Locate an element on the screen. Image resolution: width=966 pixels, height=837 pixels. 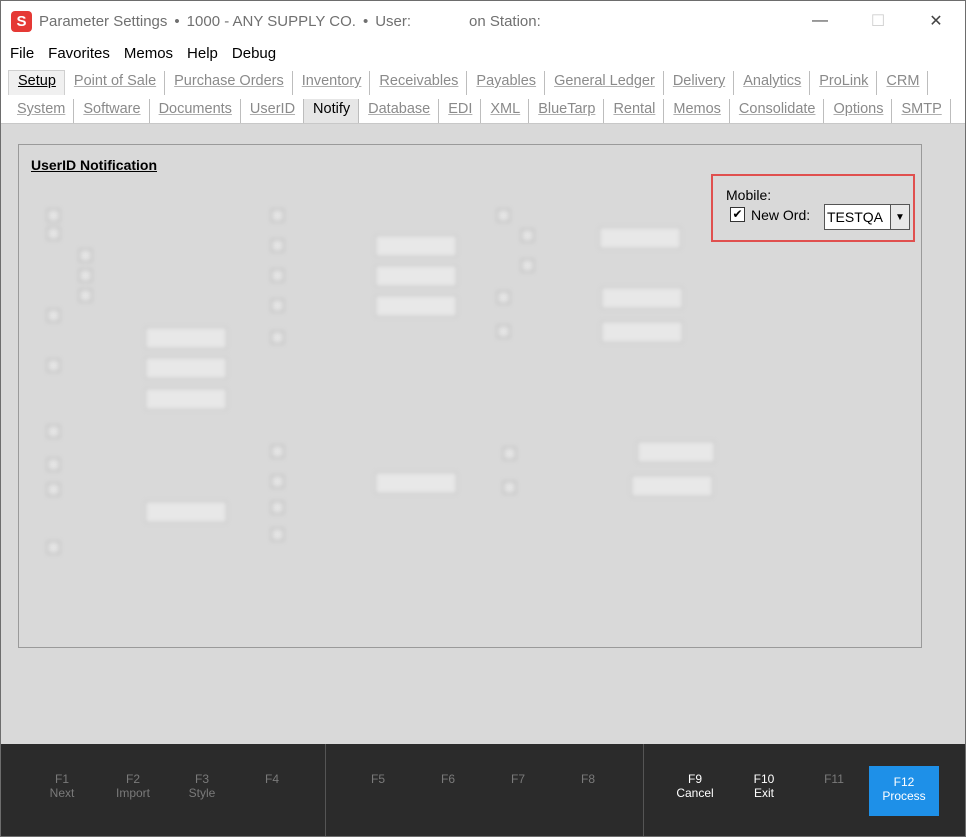
tab-setup: Setup is located at coordinates (36, 82).